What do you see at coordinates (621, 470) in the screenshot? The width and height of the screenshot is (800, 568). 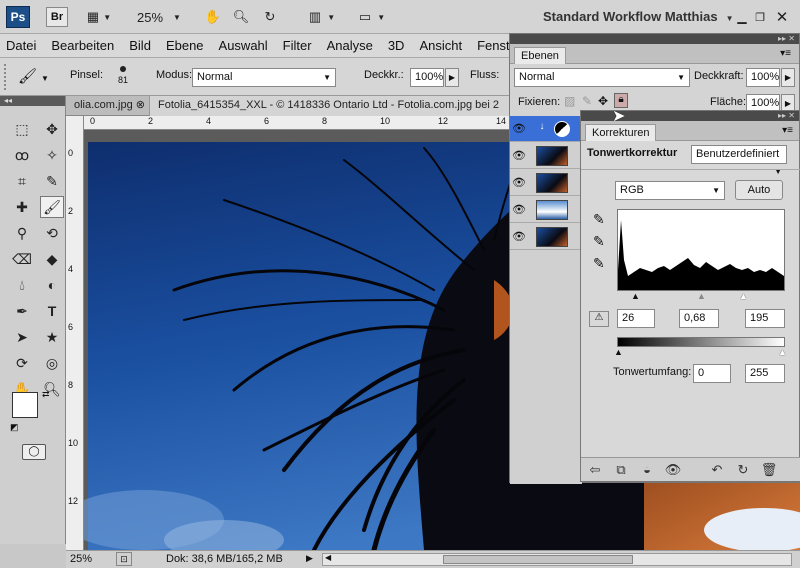 I see `expand-view-icon: ⧉` at bounding box center [621, 470].